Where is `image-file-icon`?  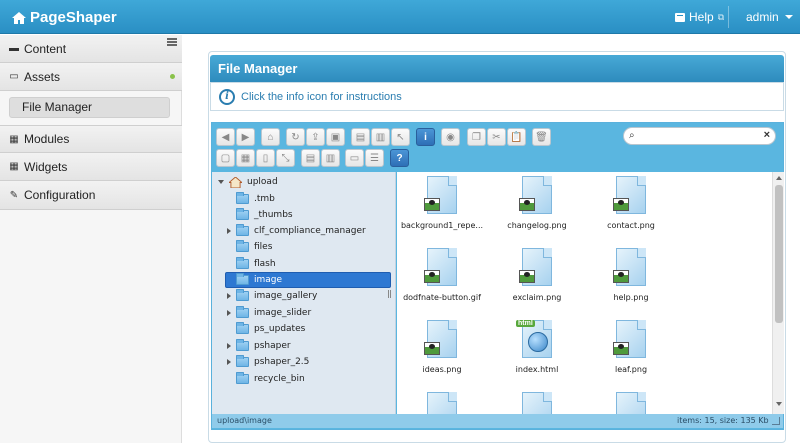 image-file-icon is located at coordinates (440, 339).